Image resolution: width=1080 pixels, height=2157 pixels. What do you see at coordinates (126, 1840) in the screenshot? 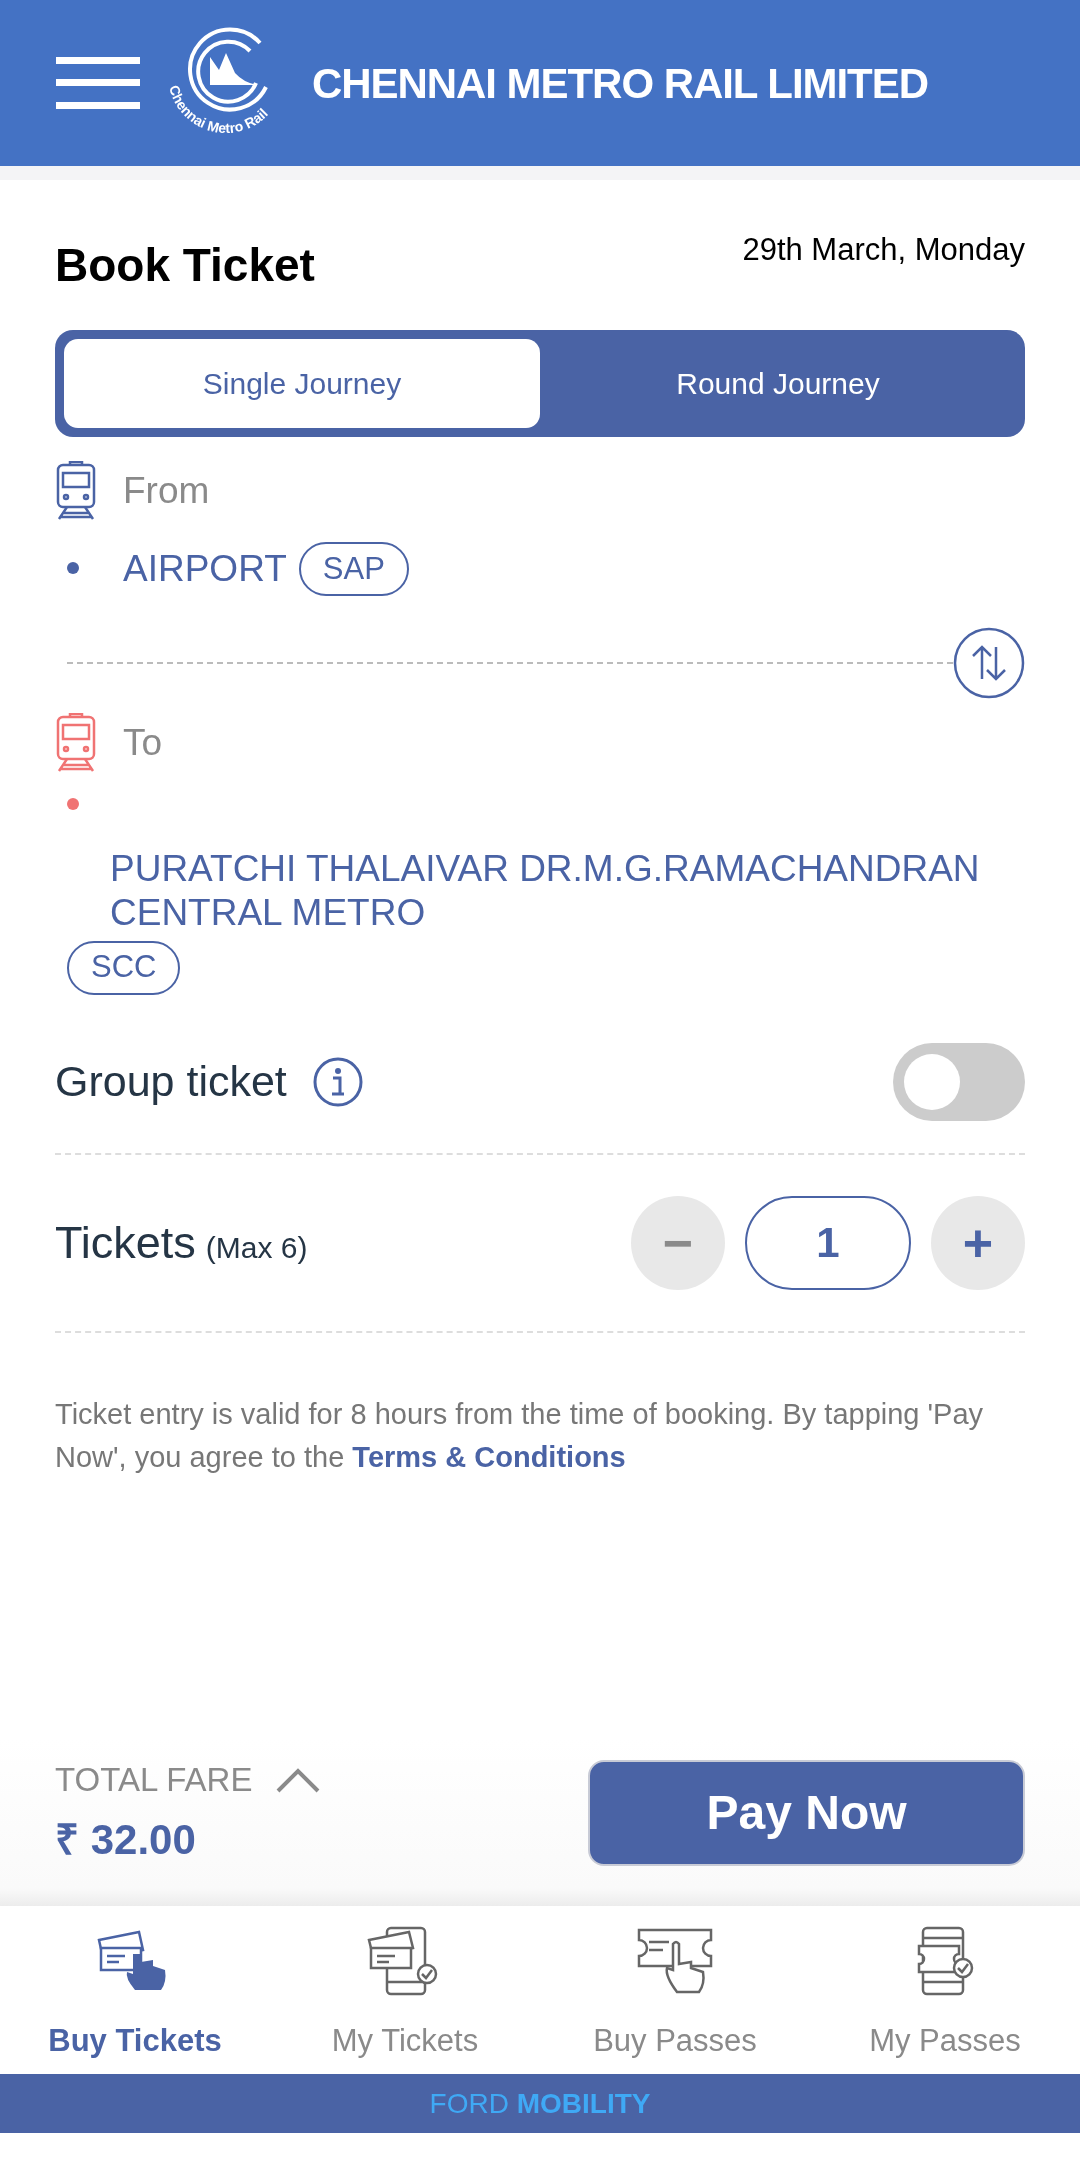
I see `fare-amount: ₹ 32.00` at bounding box center [126, 1840].